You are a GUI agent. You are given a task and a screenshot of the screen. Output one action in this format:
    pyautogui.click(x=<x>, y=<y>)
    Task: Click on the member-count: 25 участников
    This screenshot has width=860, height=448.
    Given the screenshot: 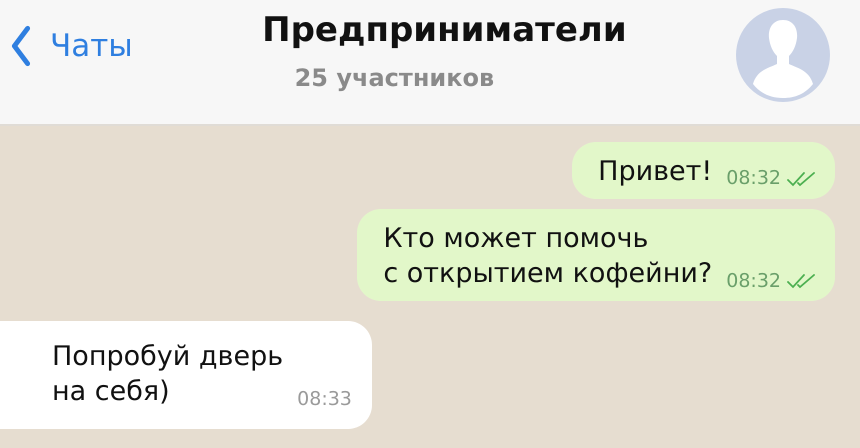 What is the action you would take?
    pyautogui.click(x=394, y=78)
    